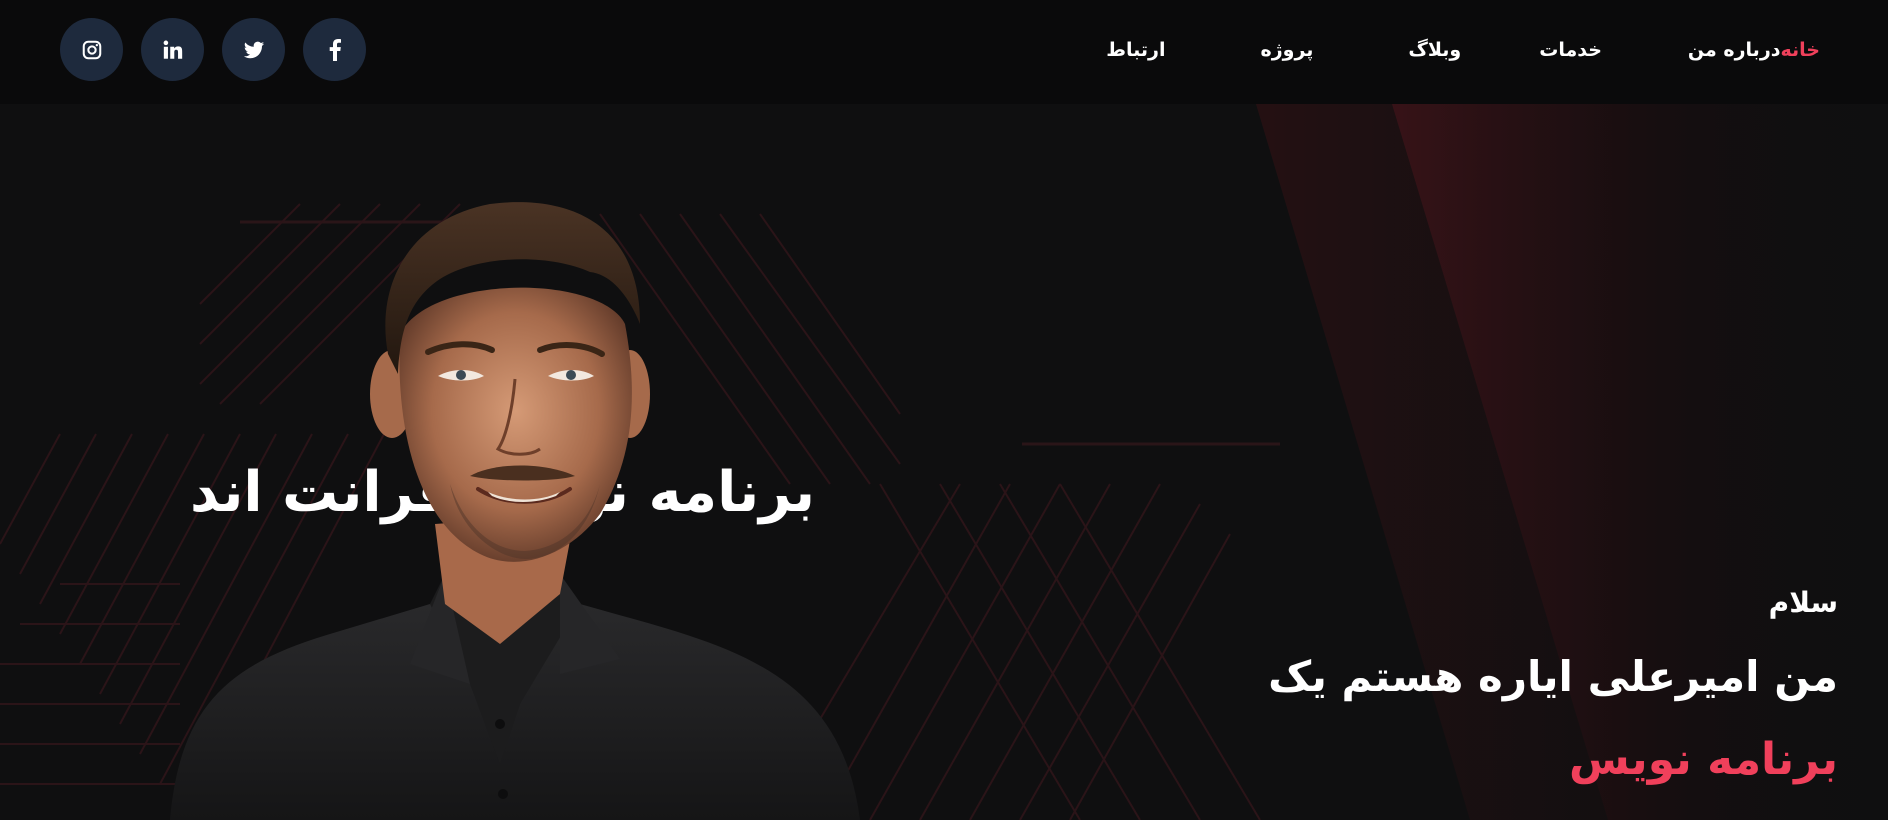 The image size is (1888, 820). Describe the element at coordinates (1135, 50) in the screenshot. I see `nav-item-contact: ارتباط` at that location.